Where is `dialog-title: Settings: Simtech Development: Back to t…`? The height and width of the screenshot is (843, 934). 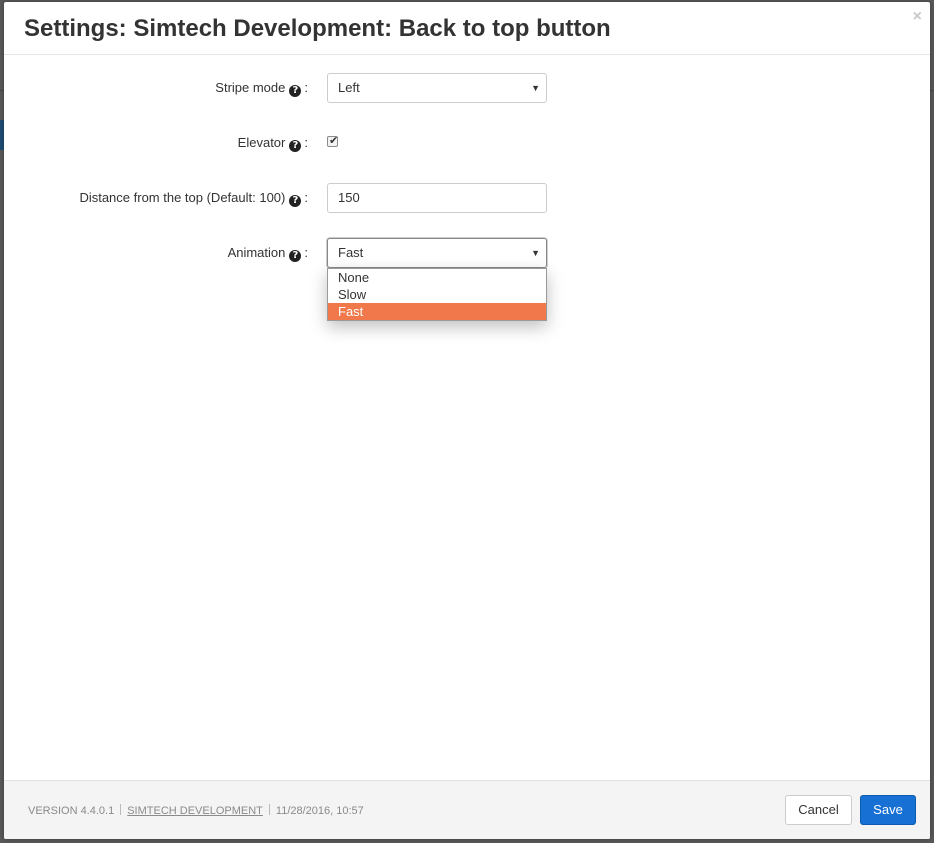
dialog-title: Settings: Simtech Development: Back to t… is located at coordinates (317, 28).